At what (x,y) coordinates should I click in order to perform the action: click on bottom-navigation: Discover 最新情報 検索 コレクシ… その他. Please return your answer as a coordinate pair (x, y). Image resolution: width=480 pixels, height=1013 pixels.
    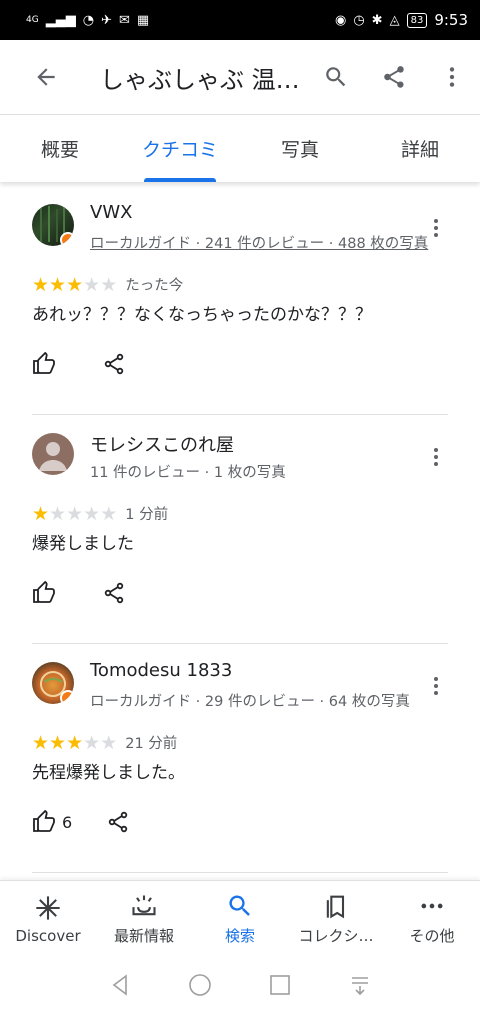
    Looking at the image, I should click on (240, 918).